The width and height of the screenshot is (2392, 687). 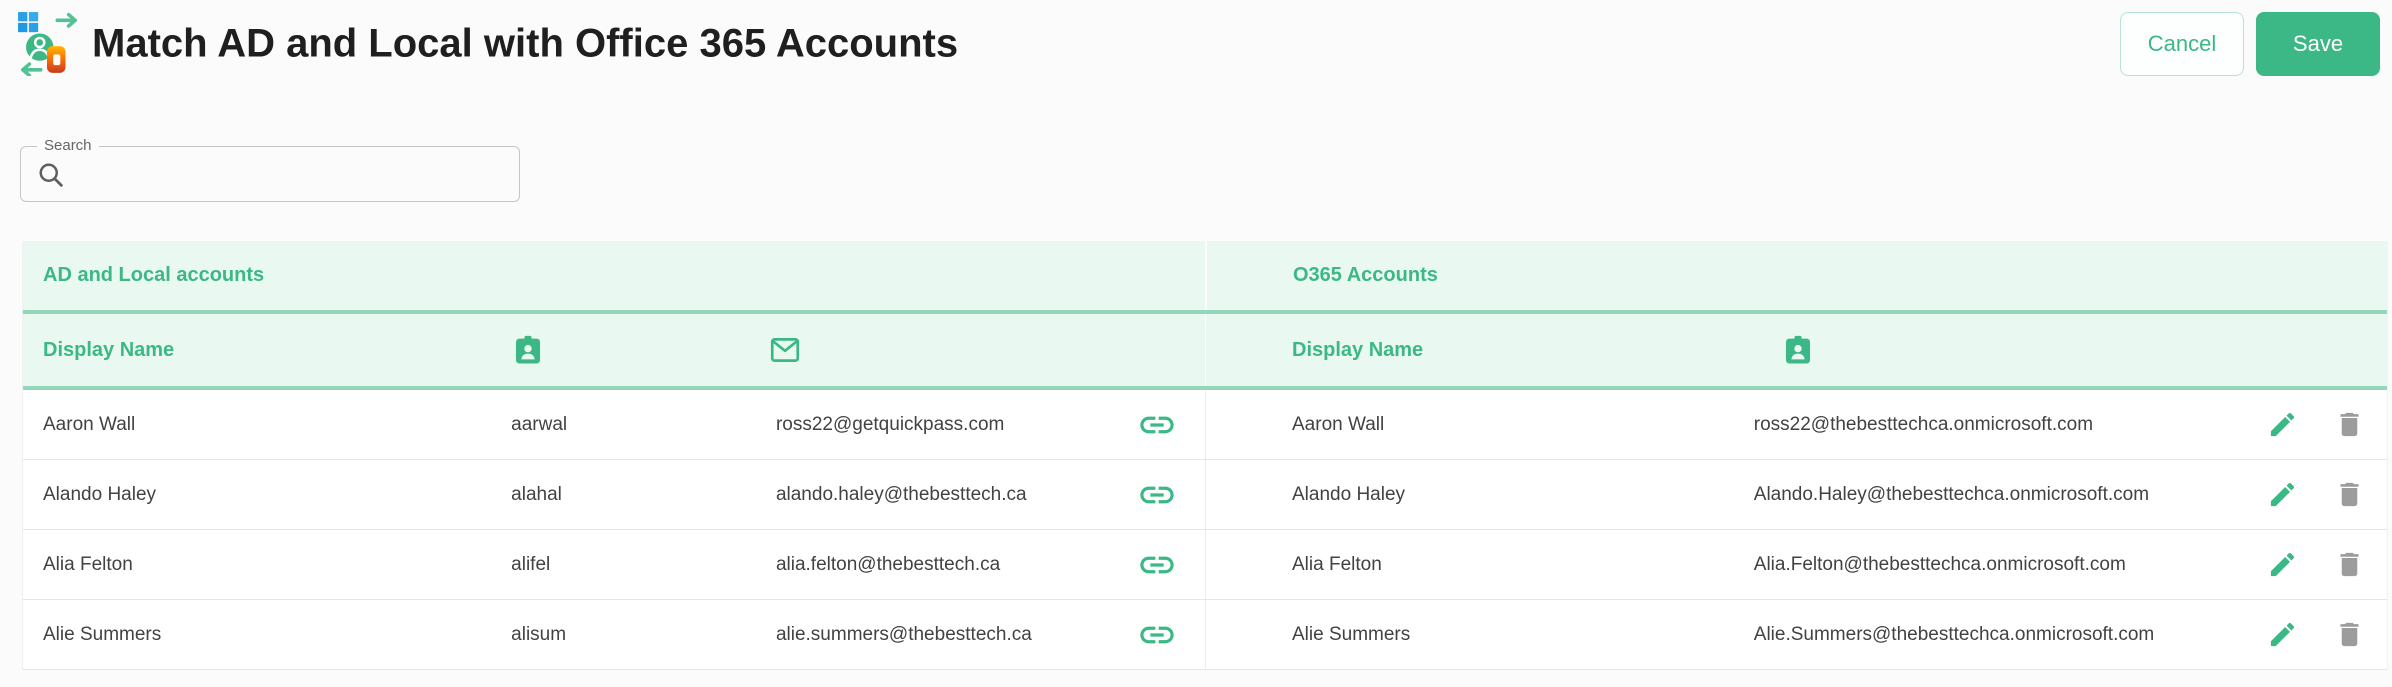 I want to click on section-title-row: AD and Local accounts O365 Accounts, so click(x=1205, y=277).